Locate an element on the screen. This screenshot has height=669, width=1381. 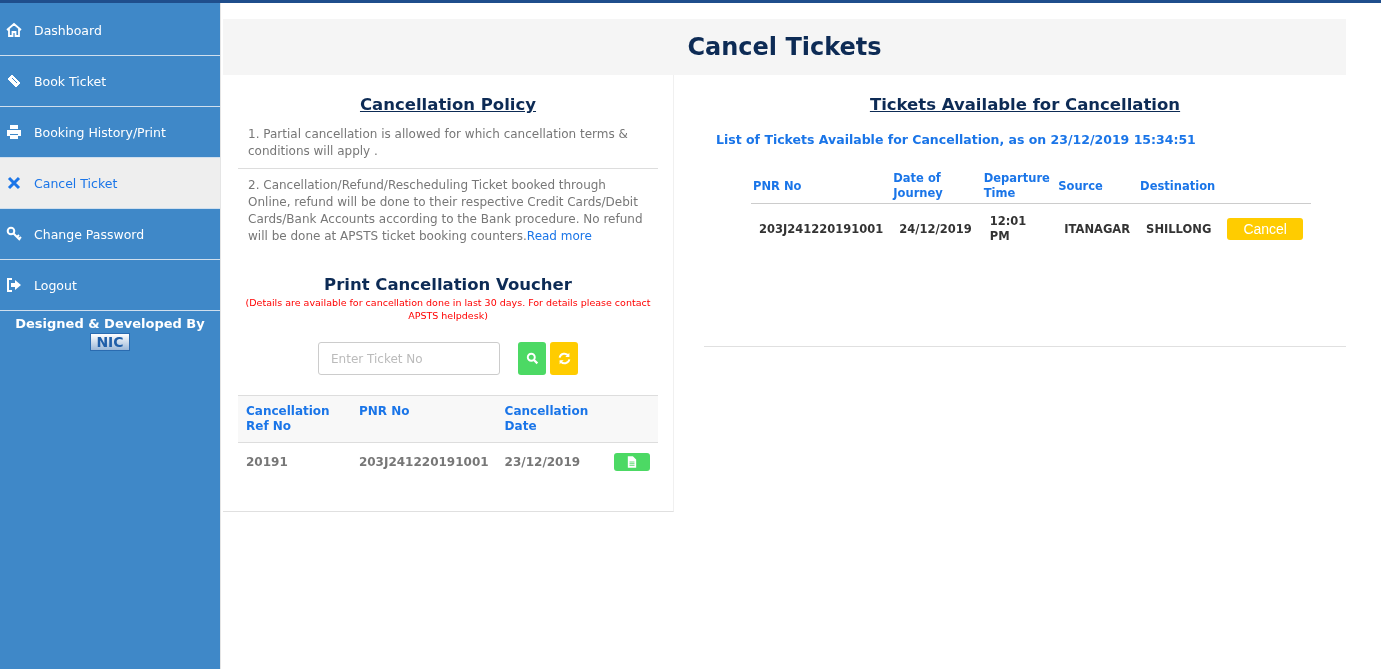
sidebar-item: Change Password is located at coordinates (110, 234).